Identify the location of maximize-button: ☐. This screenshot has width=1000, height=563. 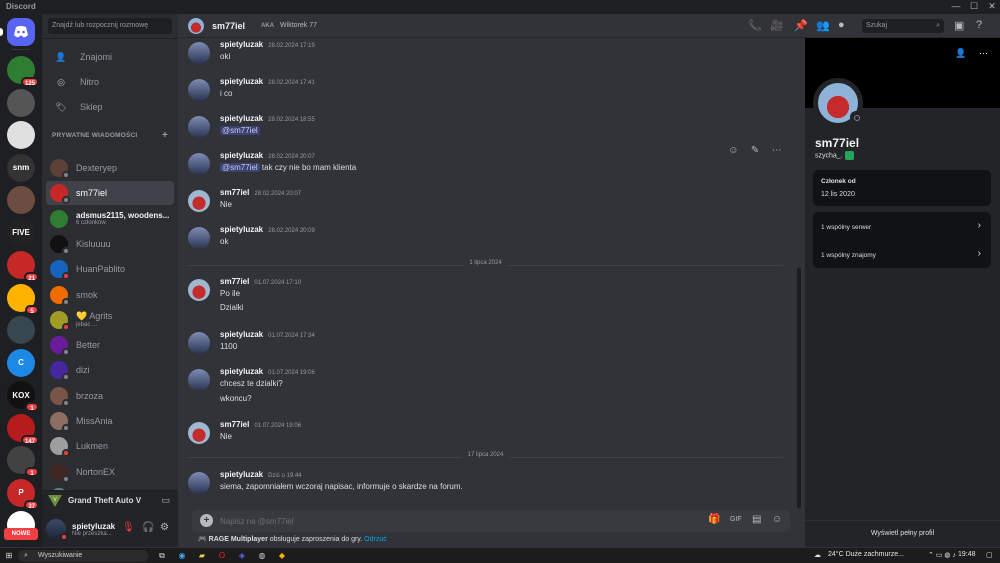
(974, 6).